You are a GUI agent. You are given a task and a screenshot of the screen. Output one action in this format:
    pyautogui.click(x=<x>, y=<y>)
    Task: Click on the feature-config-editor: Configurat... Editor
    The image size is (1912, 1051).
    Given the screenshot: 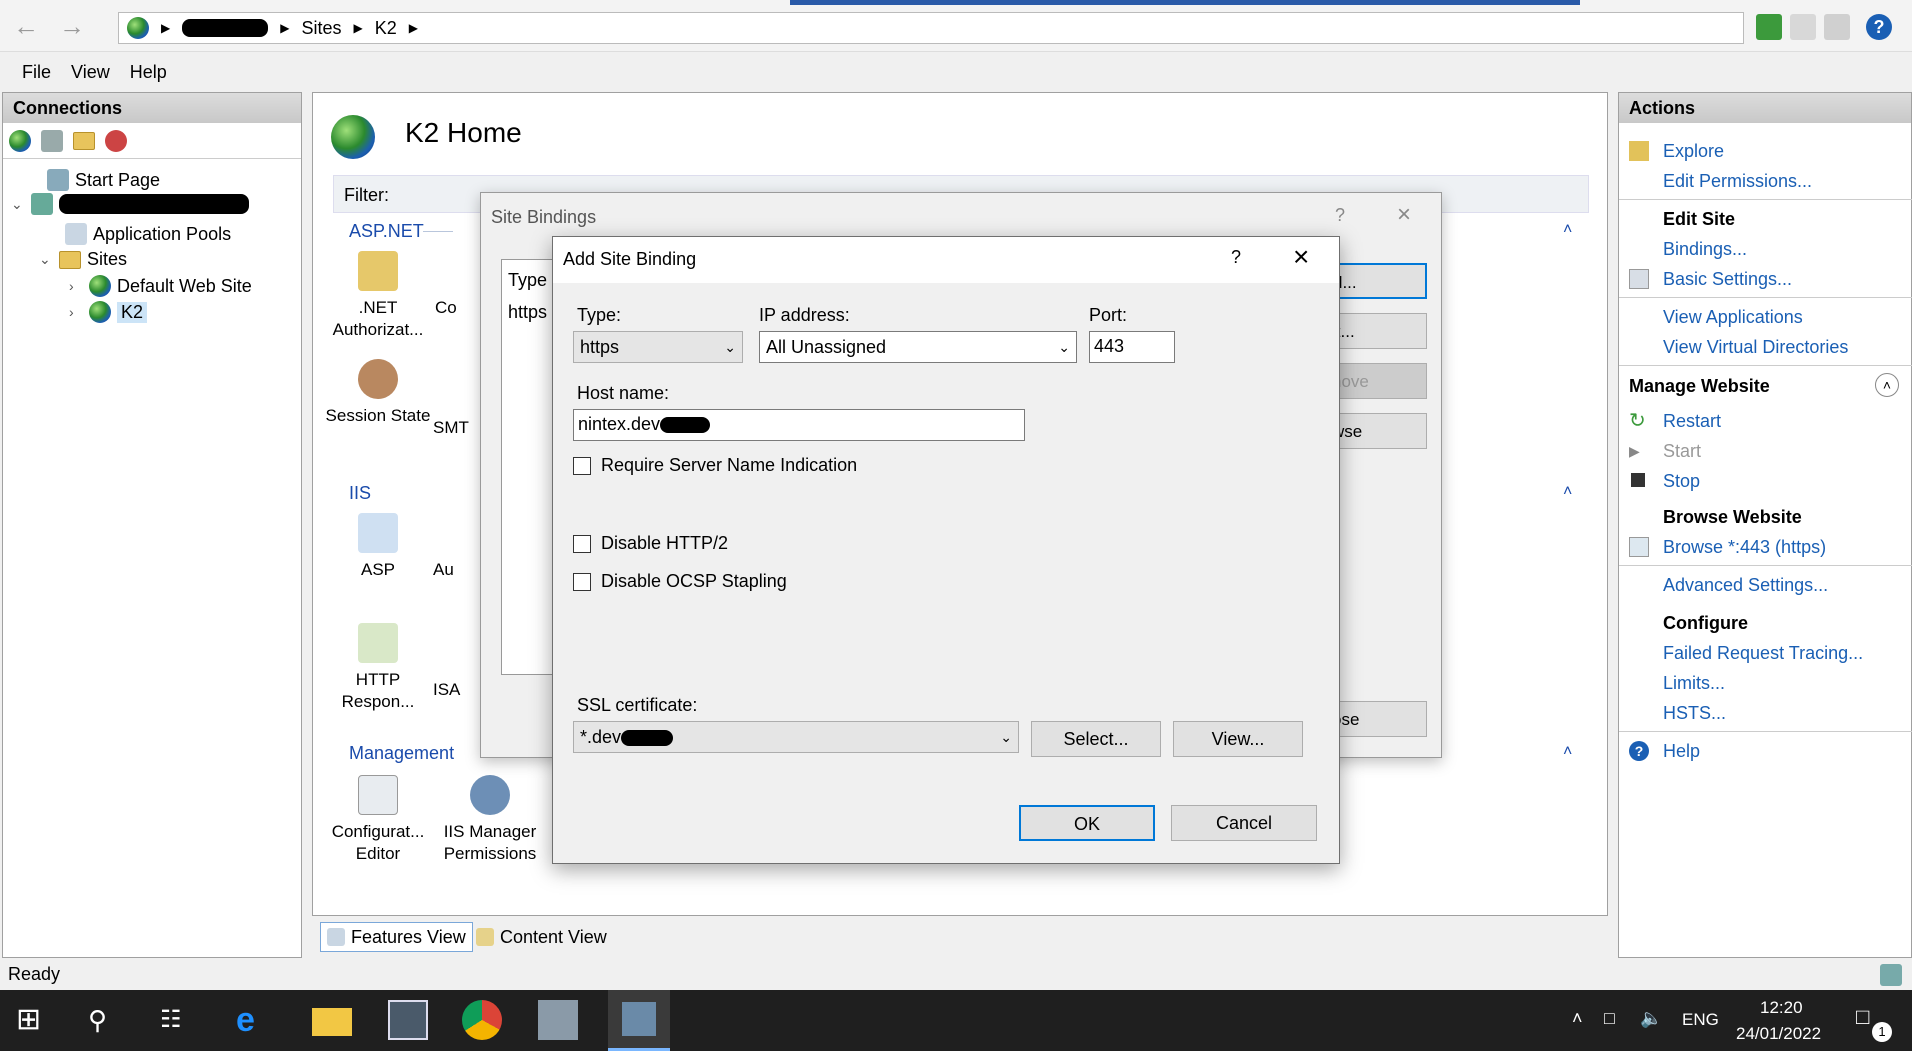 What is the action you would take?
    pyautogui.click(x=378, y=820)
    